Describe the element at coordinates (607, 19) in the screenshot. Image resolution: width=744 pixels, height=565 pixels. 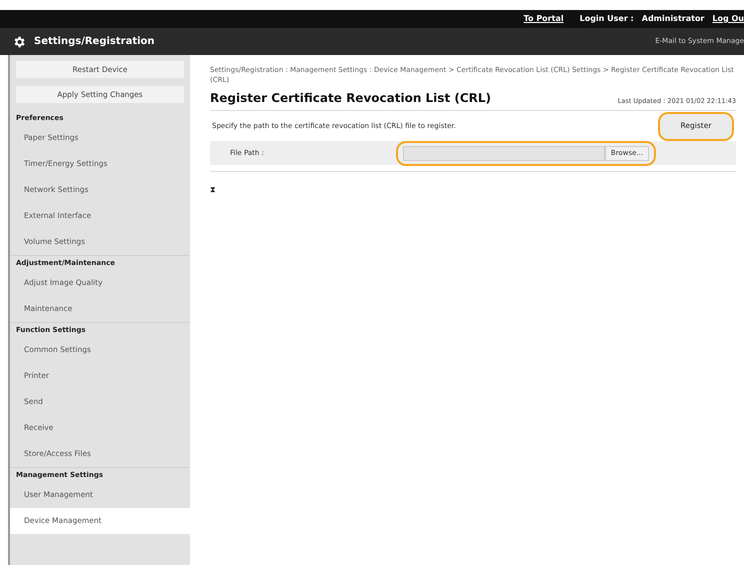
I see `login-user-label: Login User :` at that location.